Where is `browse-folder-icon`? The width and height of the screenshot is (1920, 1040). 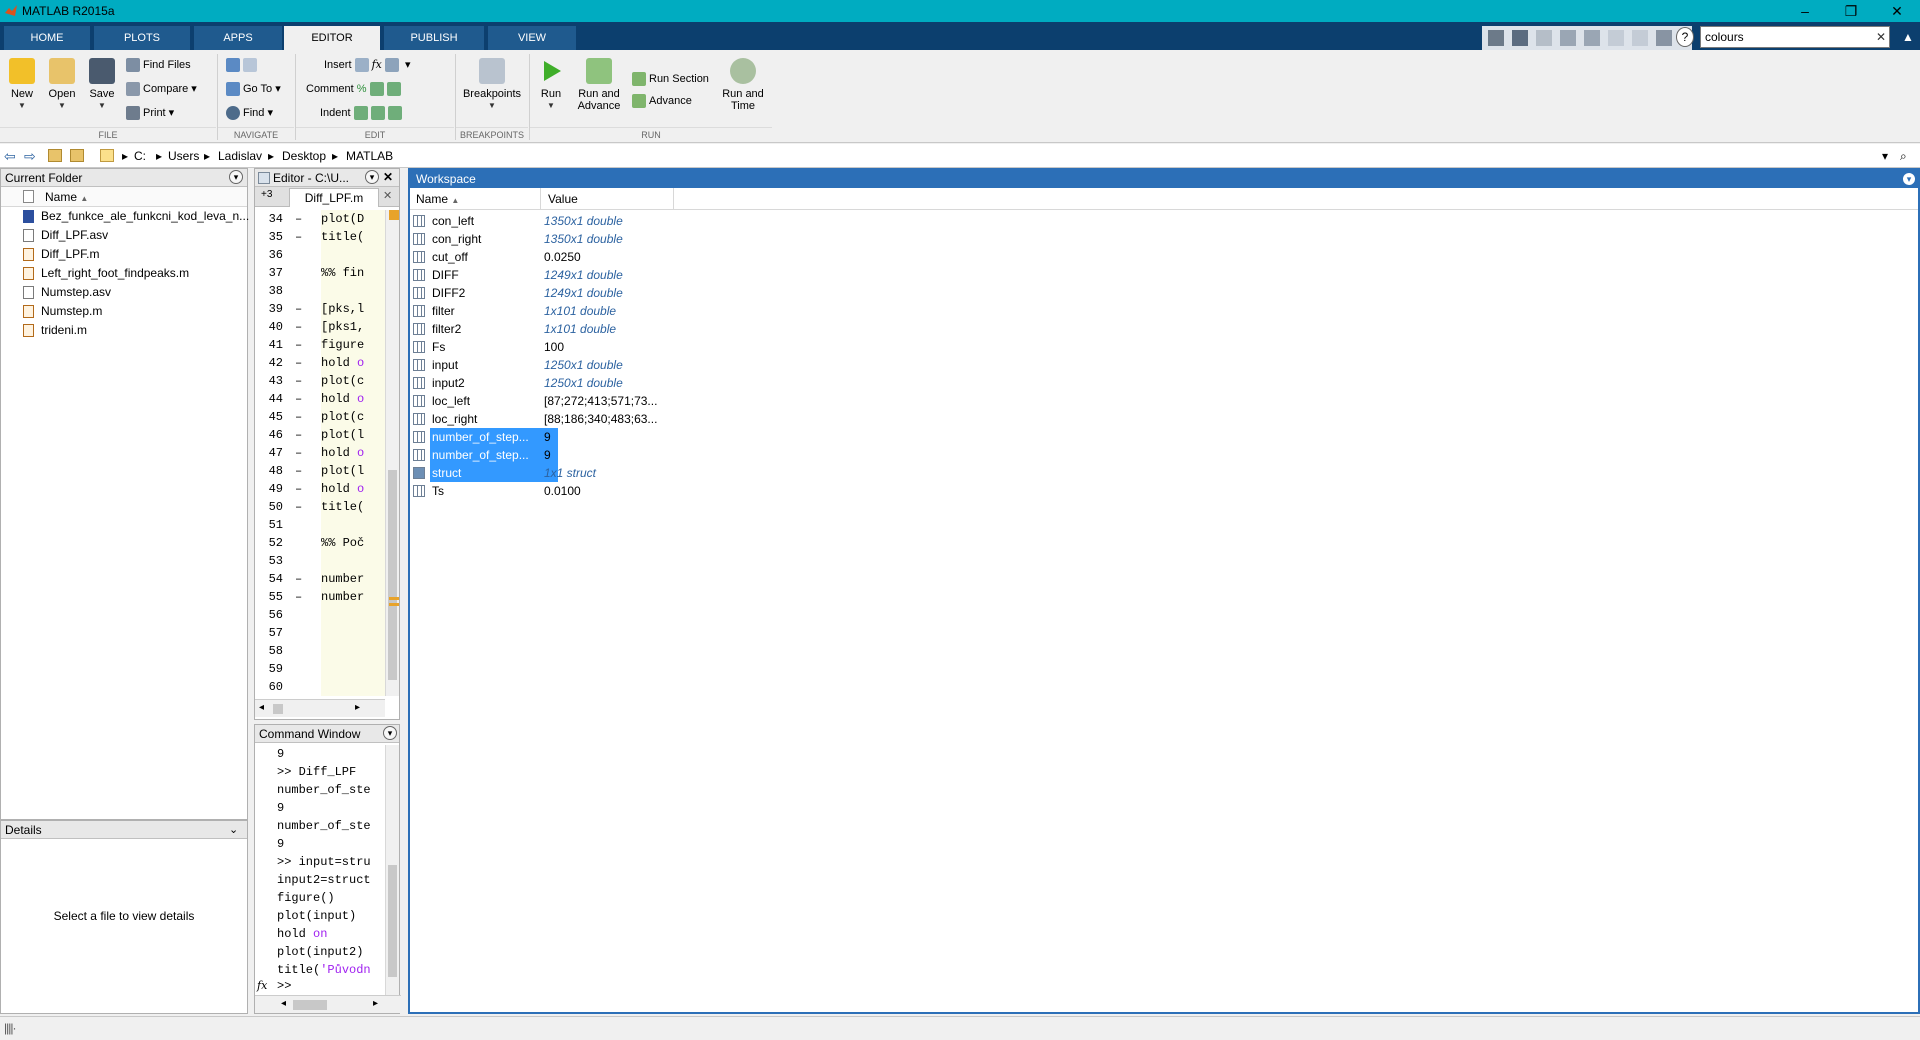
browse-folder-icon is located at coordinates (77, 155).